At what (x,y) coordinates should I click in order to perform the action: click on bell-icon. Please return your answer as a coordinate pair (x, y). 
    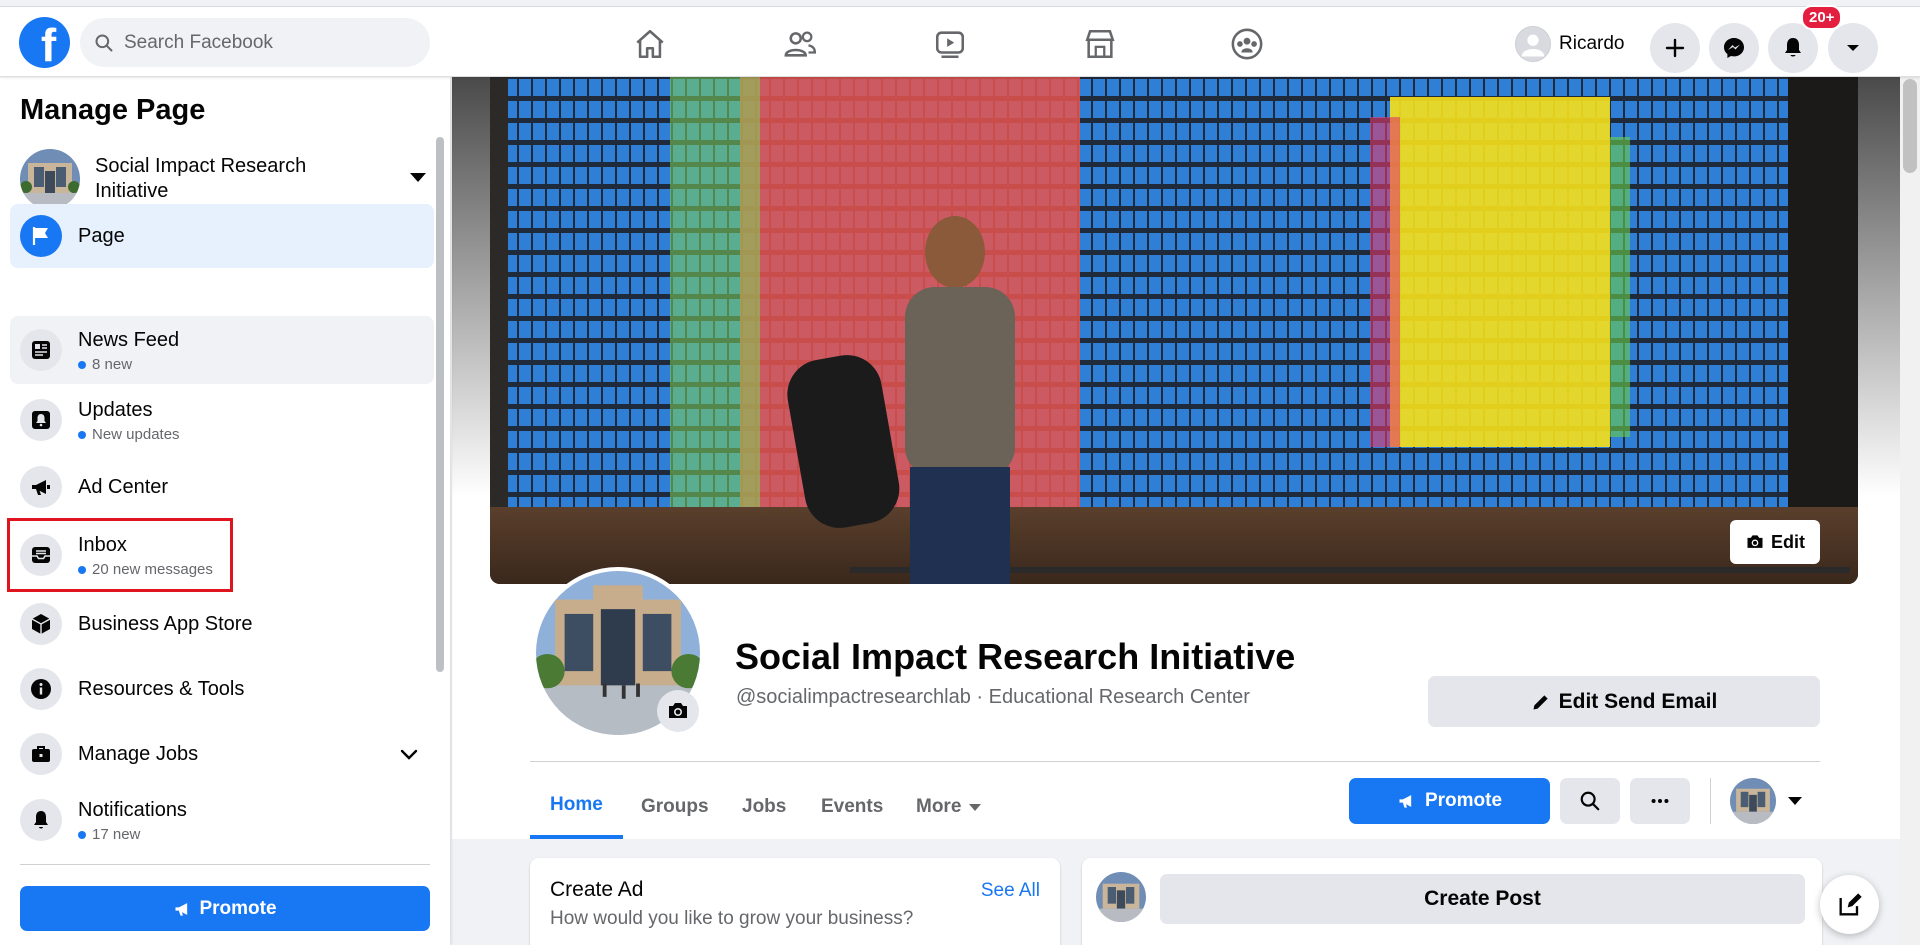
    Looking at the image, I should click on (1793, 47).